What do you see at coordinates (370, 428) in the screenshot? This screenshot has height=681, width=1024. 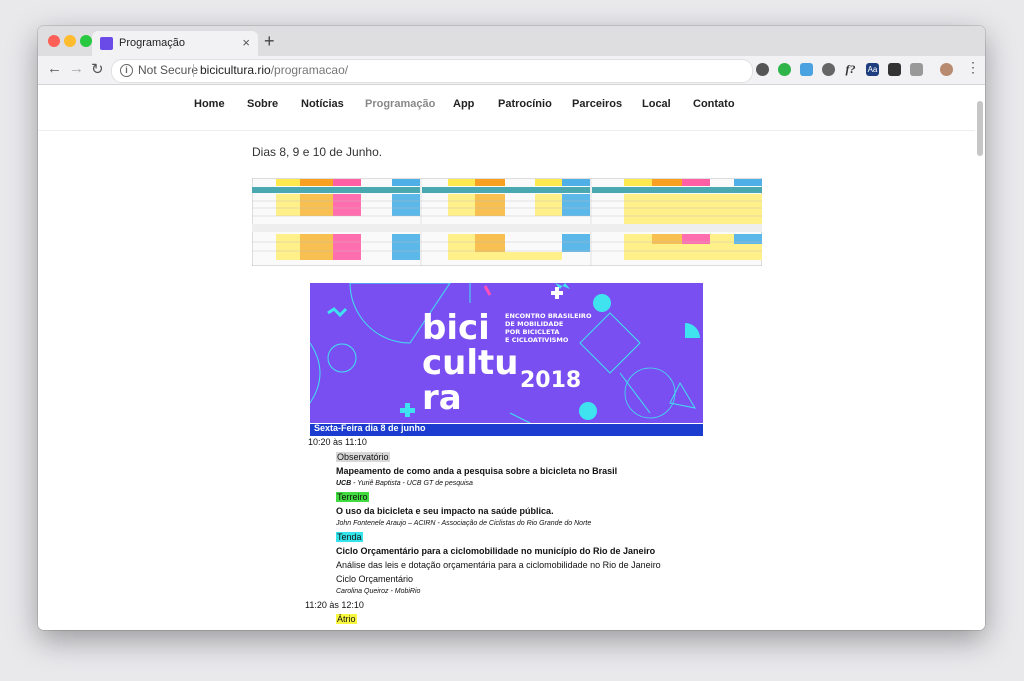 I see `day-heading: Sexta-Feira dia 8 de junho` at bounding box center [370, 428].